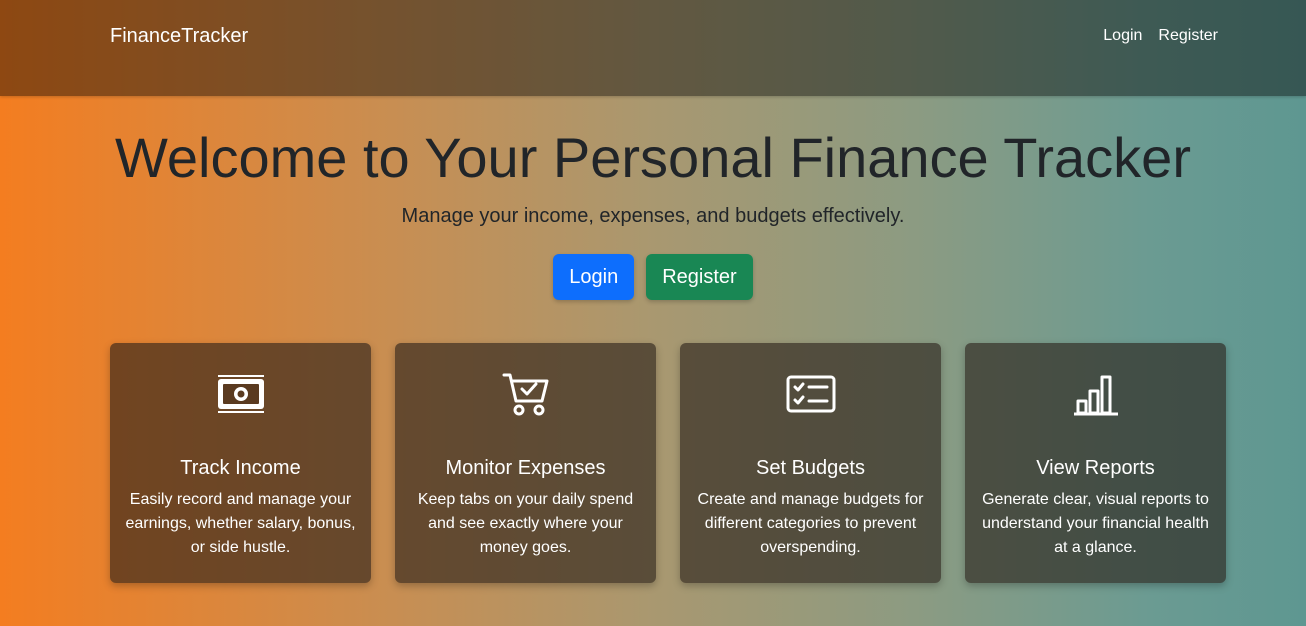 The image size is (1306, 626). I want to click on hero-title: Welcome to Your Personal Finance Tracker, so click(653, 157).